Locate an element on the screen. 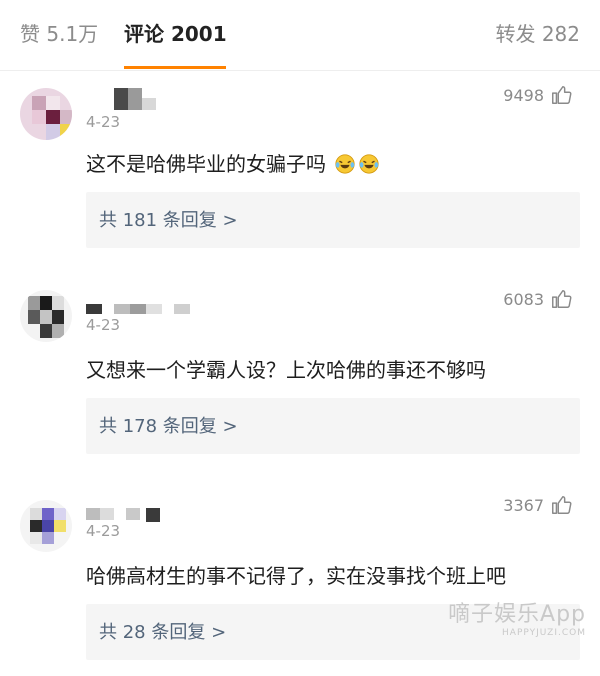 This screenshot has width=600, height=676. comment-text: 这不是哈佛毕业的女骗子吗 is located at coordinates (233, 162).